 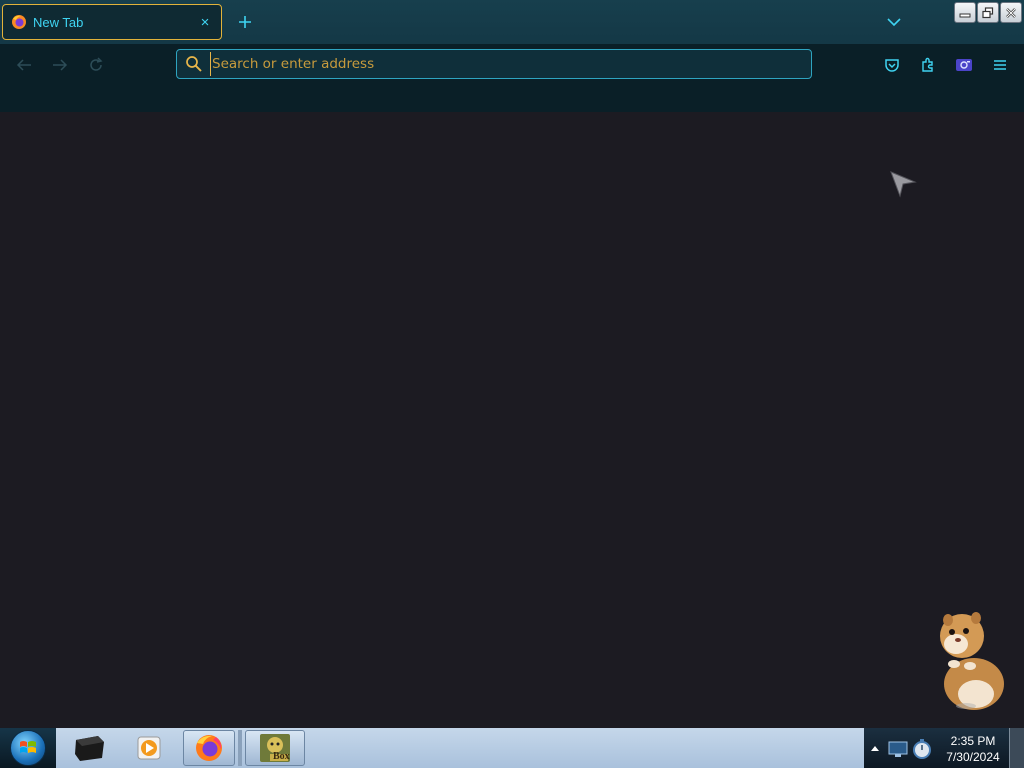 I want to click on firefox-icon, so click(x=19, y=22).